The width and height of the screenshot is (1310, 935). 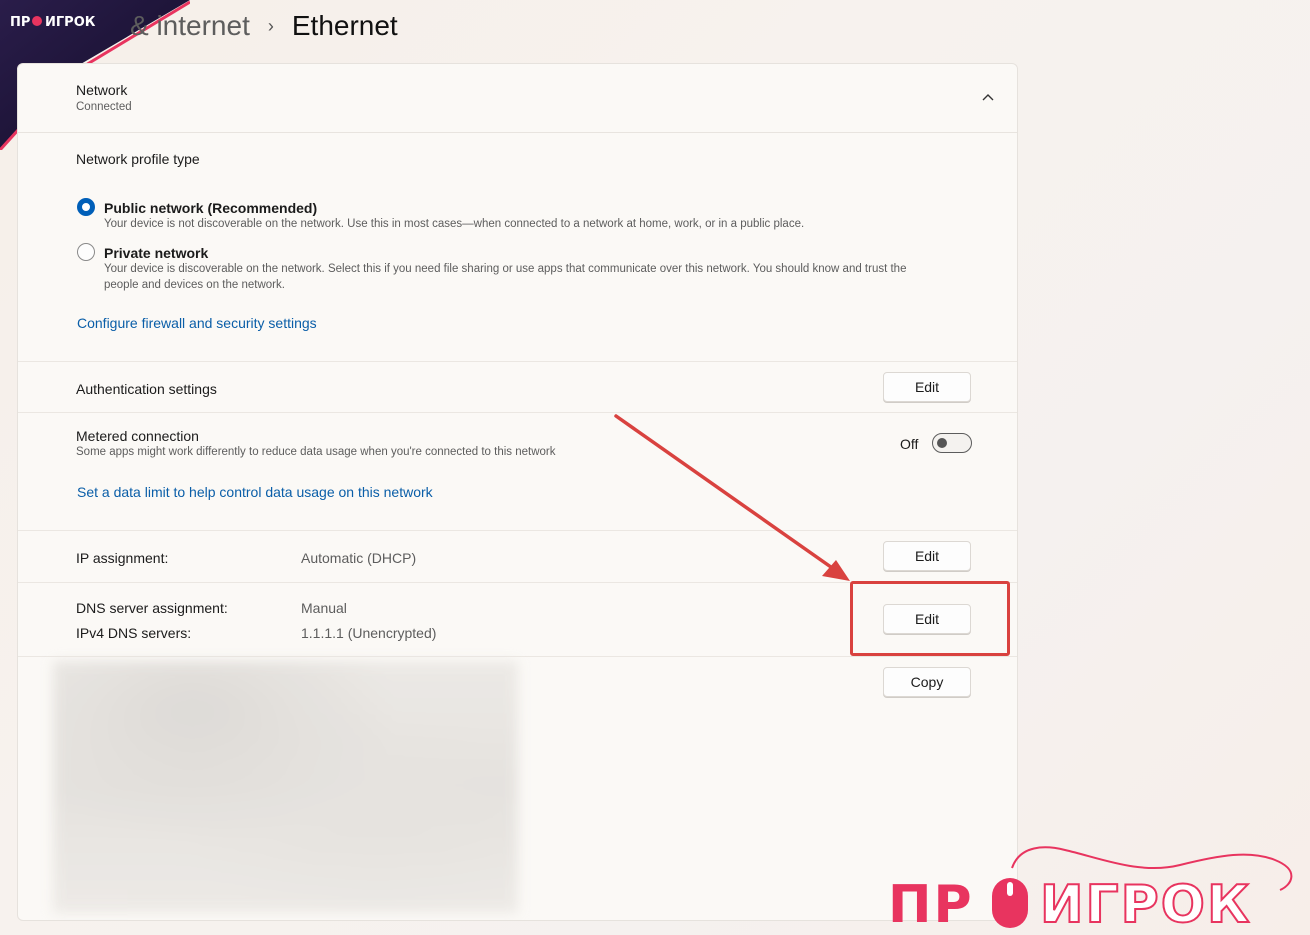 What do you see at coordinates (344, 25) in the screenshot?
I see `page-title: Ethernet` at bounding box center [344, 25].